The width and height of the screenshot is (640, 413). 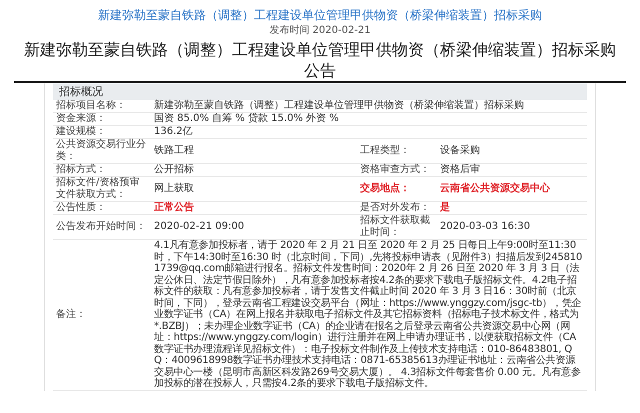 I want to click on field-label: 工程类型：, so click(x=396, y=151).